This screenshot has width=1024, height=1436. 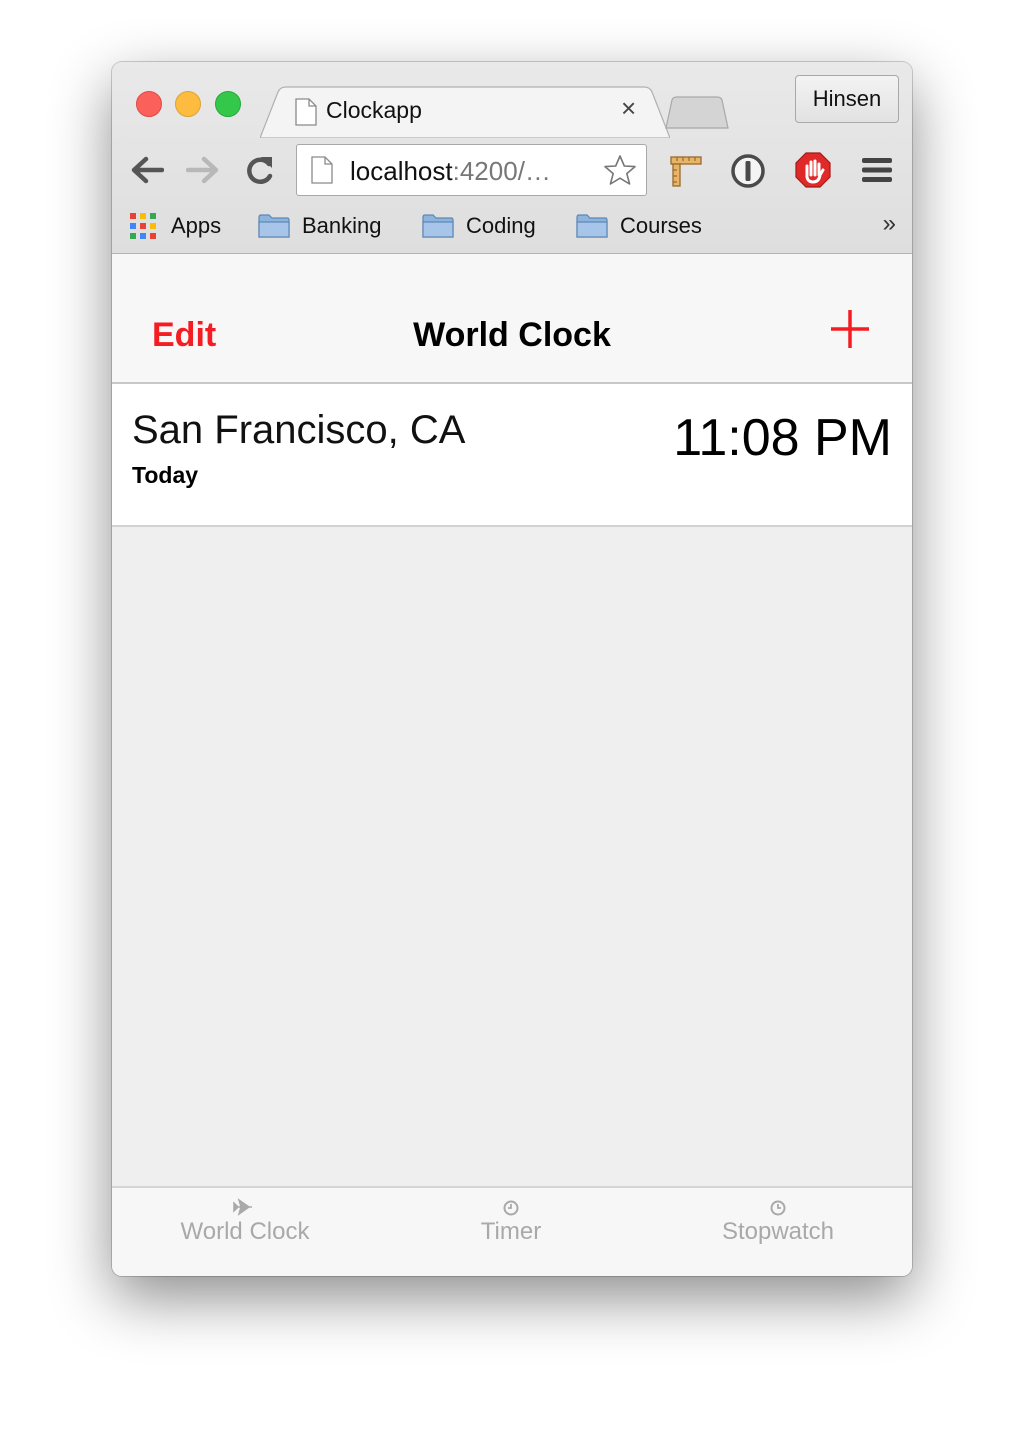 I want to click on maximize-window-button, so click(x=228, y=104).